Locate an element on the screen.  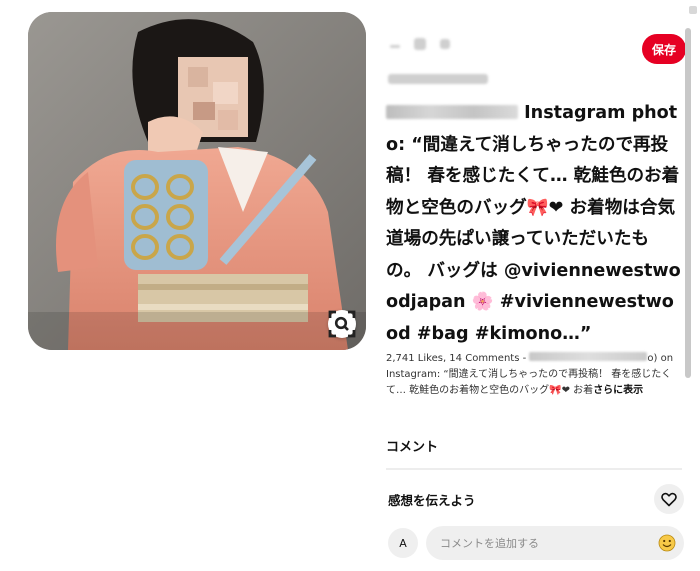
window-control is located at coordinates (693, 10).